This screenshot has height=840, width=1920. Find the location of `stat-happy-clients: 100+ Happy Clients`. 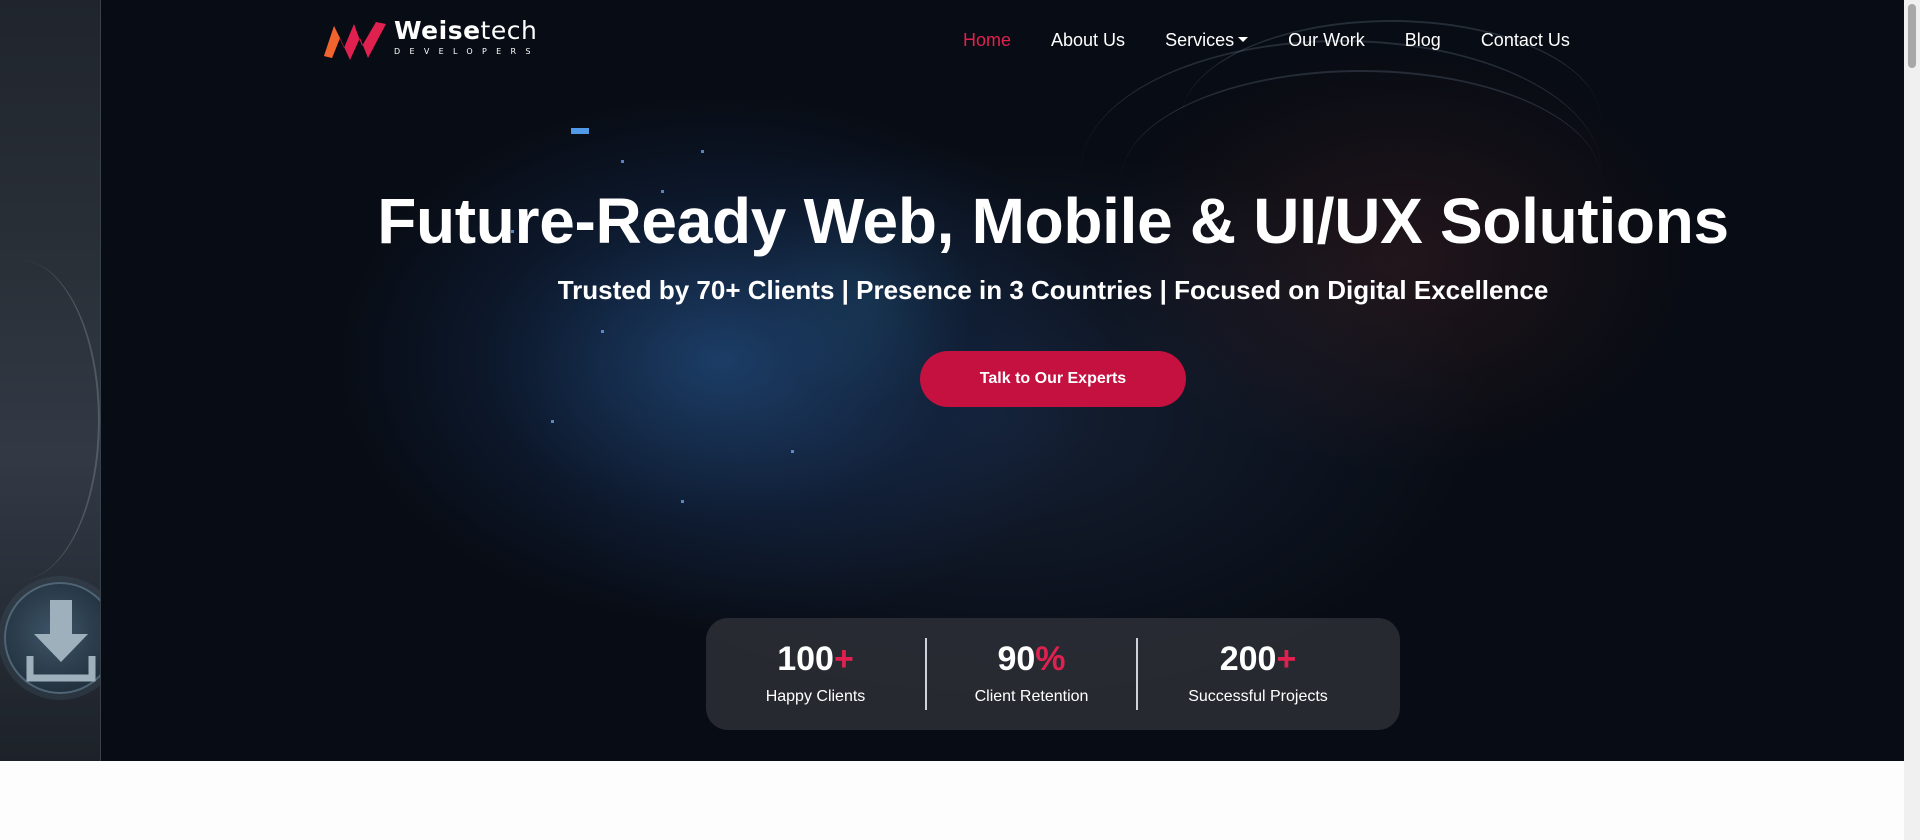

stat-happy-clients: 100+ Happy Clients is located at coordinates (815, 674).